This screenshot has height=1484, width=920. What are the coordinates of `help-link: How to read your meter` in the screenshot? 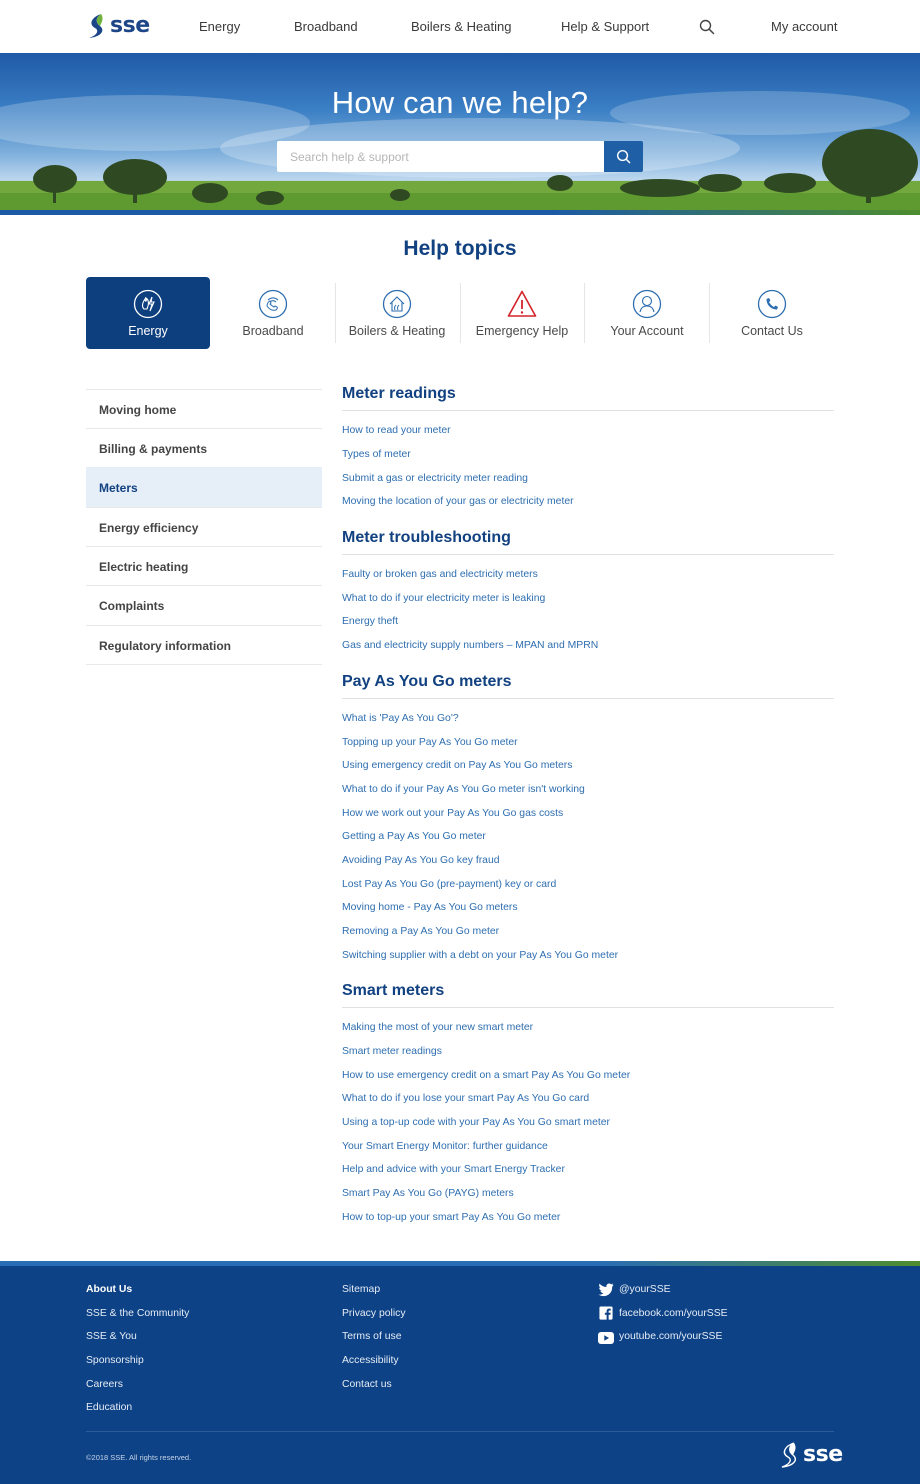 It's located at (396, 430).